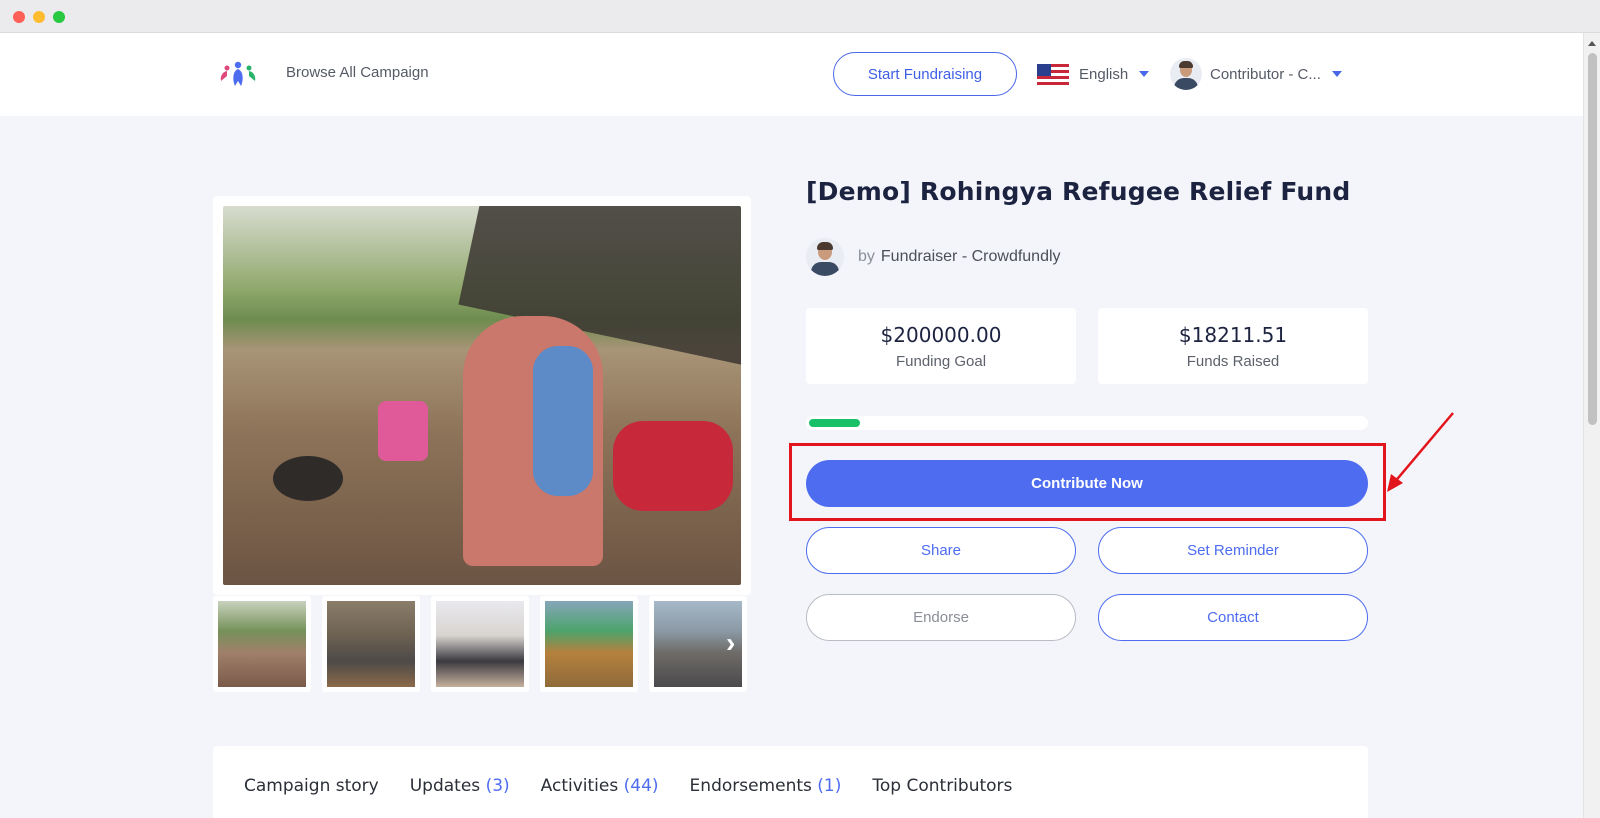 Image resolution: width=1600 pixels, height=818 pixels. What do you see at coordinates (19, 17) in the screenshot?
I see `close-window-button` at bounding box center [19, 17].